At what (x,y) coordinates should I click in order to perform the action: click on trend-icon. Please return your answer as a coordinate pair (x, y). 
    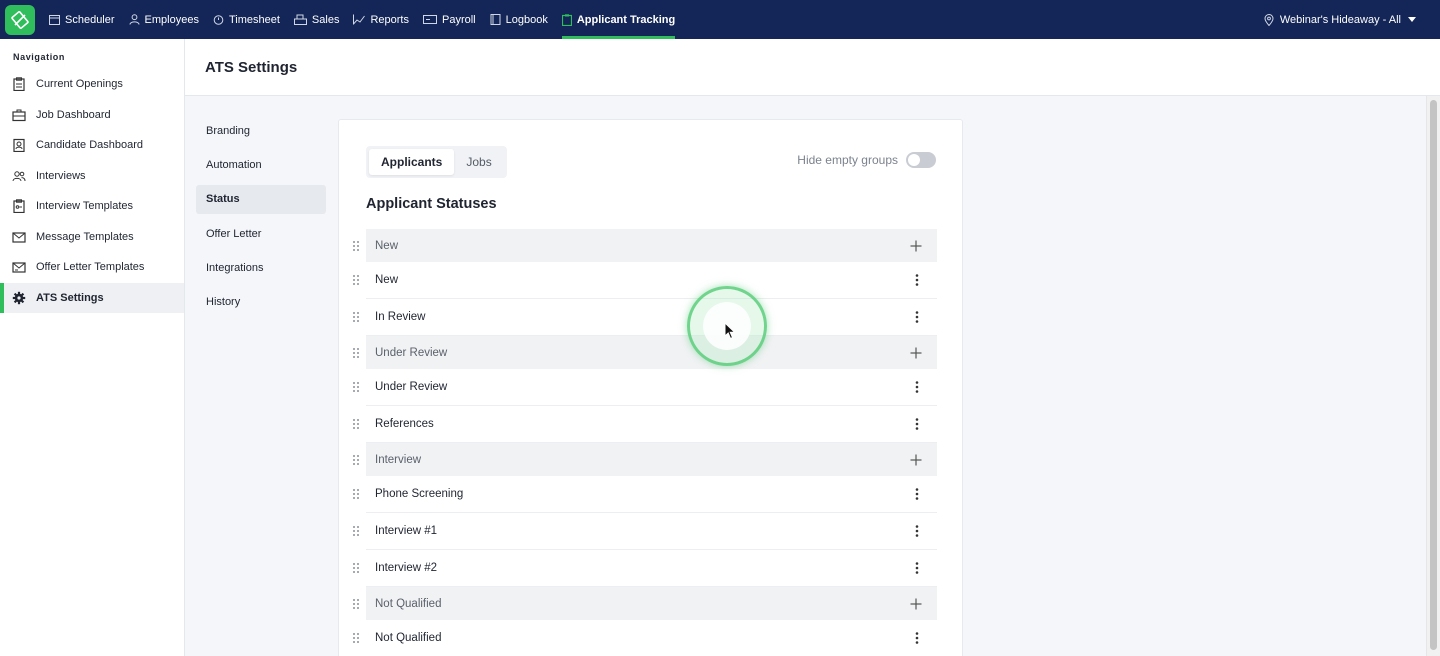
    Looking at the image, I should click on (359, 19).